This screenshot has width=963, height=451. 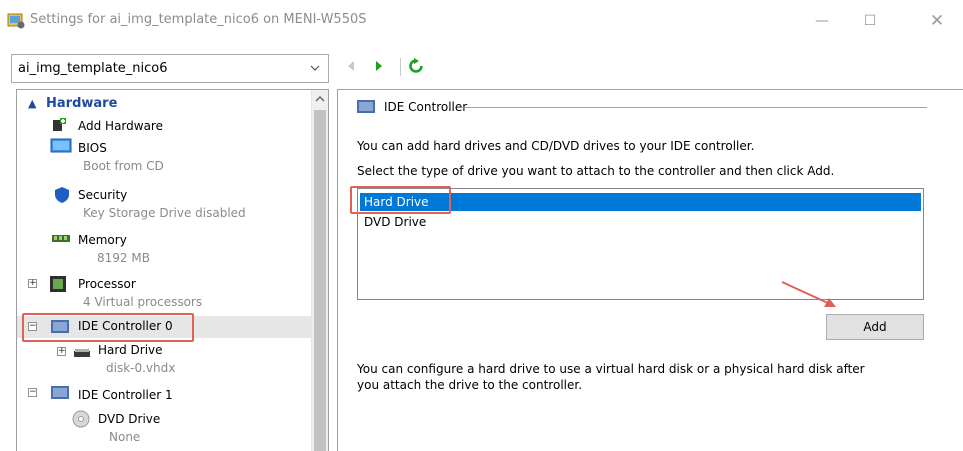 I want to click on list-item-dvd-drive: DVD Drive, so click(x=640, y=222).